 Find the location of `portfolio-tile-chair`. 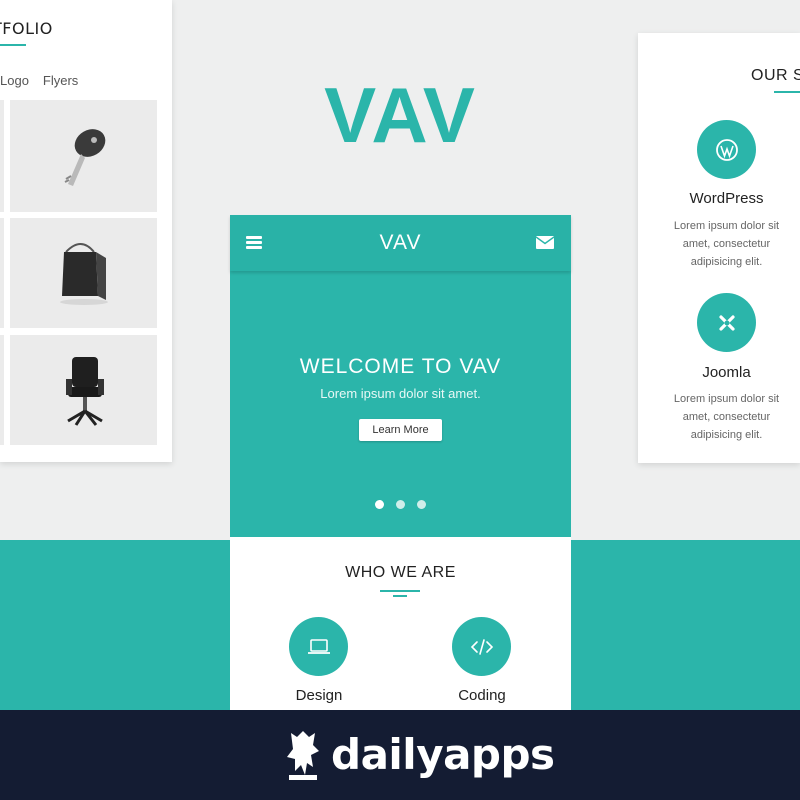

portfolio-tile-chair is located at coordinates (83, 390).